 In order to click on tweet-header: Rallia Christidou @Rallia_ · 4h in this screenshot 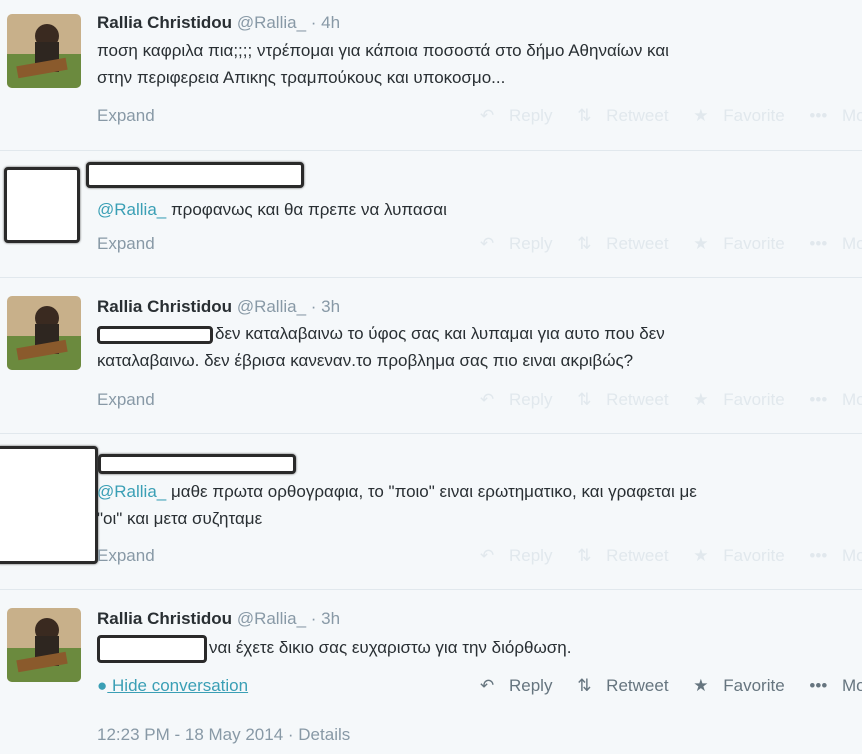, I will do `click(218, 23)`.